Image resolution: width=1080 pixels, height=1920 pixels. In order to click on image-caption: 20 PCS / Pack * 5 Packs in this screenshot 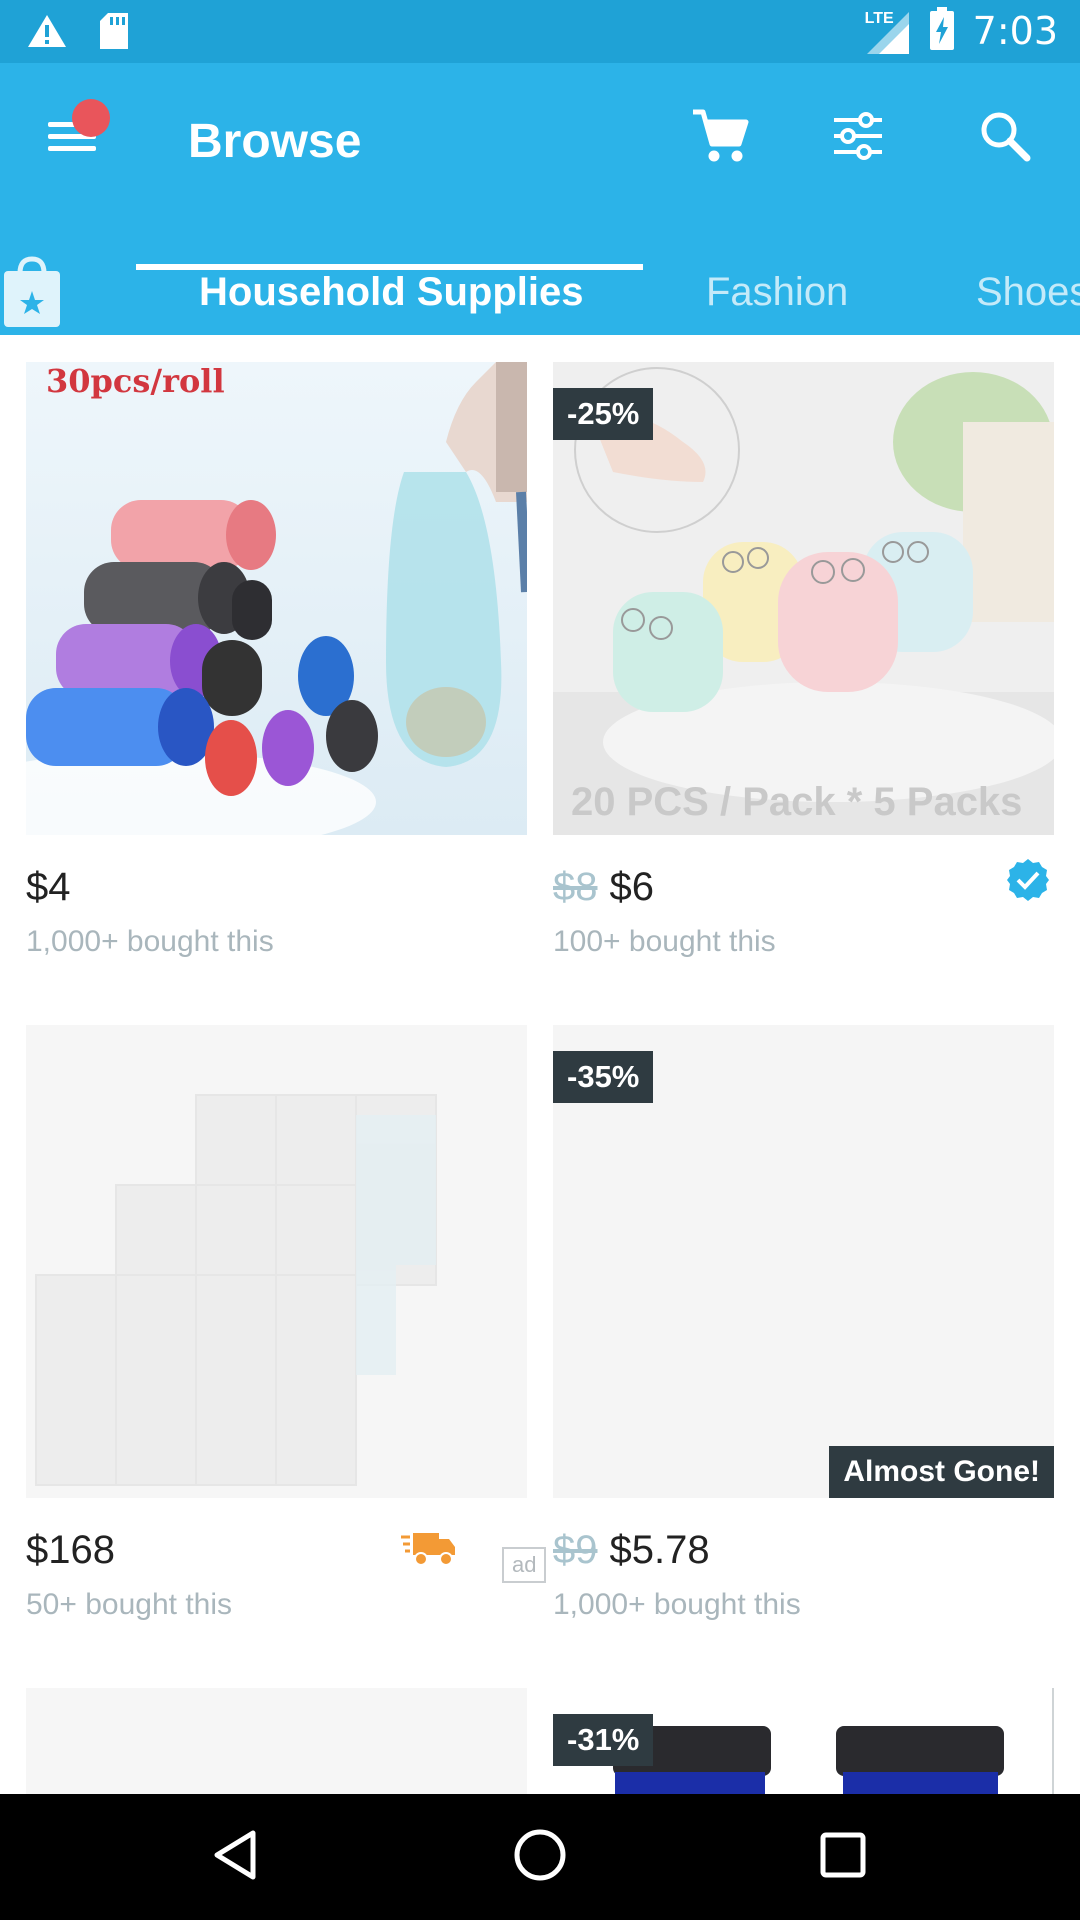, I will do `click(797, 802)`.